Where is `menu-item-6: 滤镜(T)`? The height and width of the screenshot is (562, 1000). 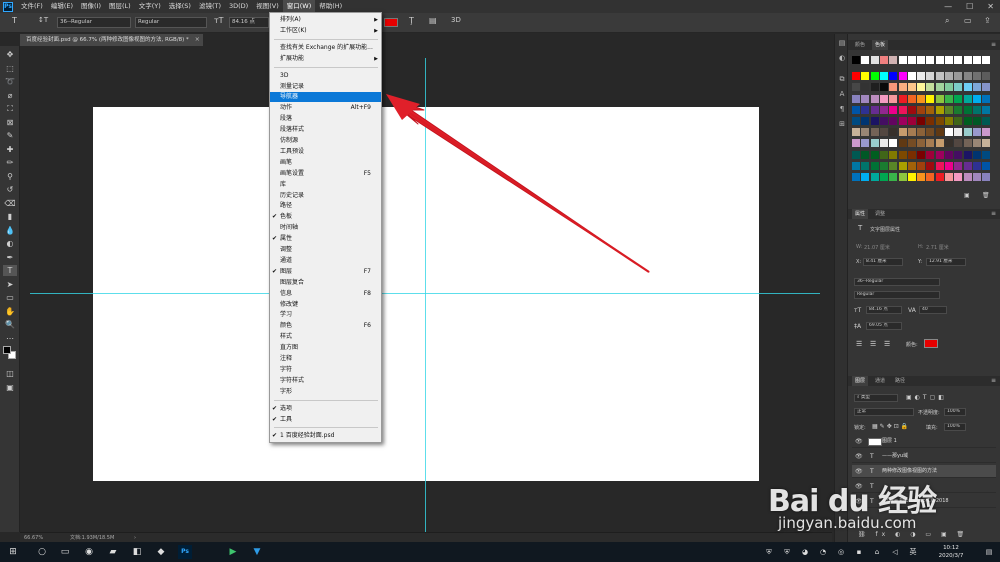 menu-item-6: 滤镜(T) is located at coordinates (210, 6).